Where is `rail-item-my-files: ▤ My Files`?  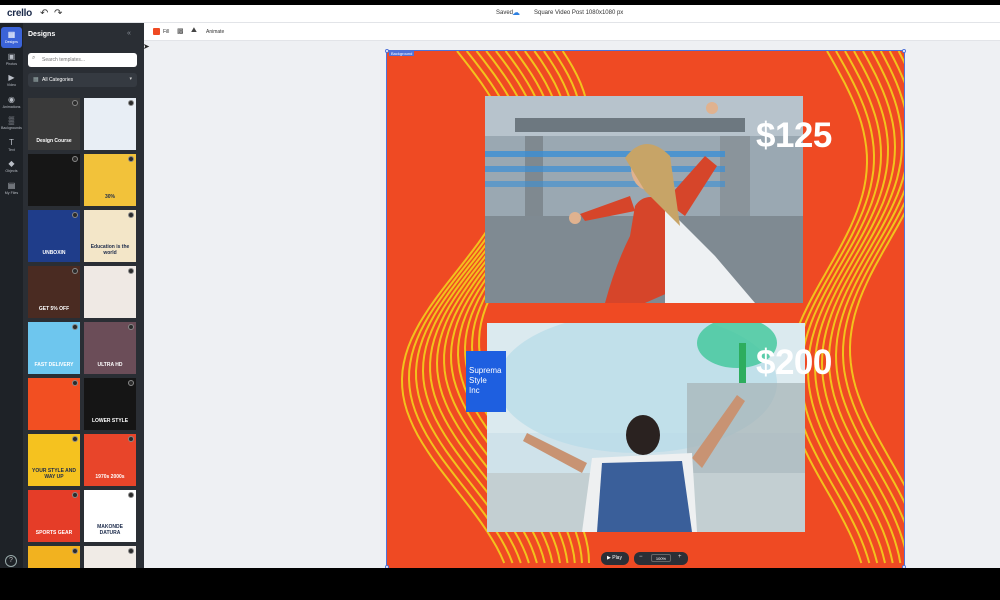 rail-item-my-files: ▤ My Files is located at coordinates (11, 188).